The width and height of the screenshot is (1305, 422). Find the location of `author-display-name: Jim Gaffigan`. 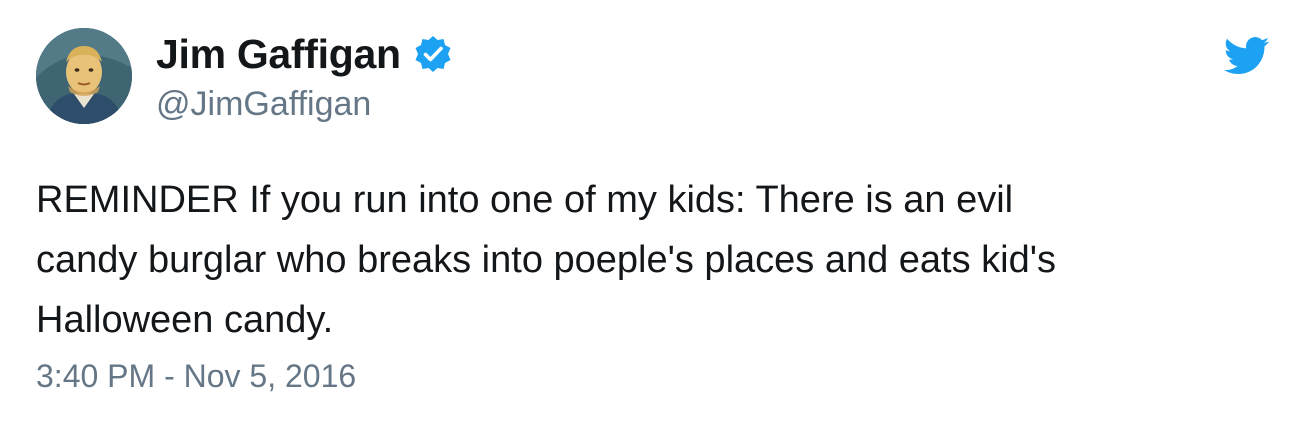

author-display-name: Jim Gaffigan is located at coordinates (278, 54).